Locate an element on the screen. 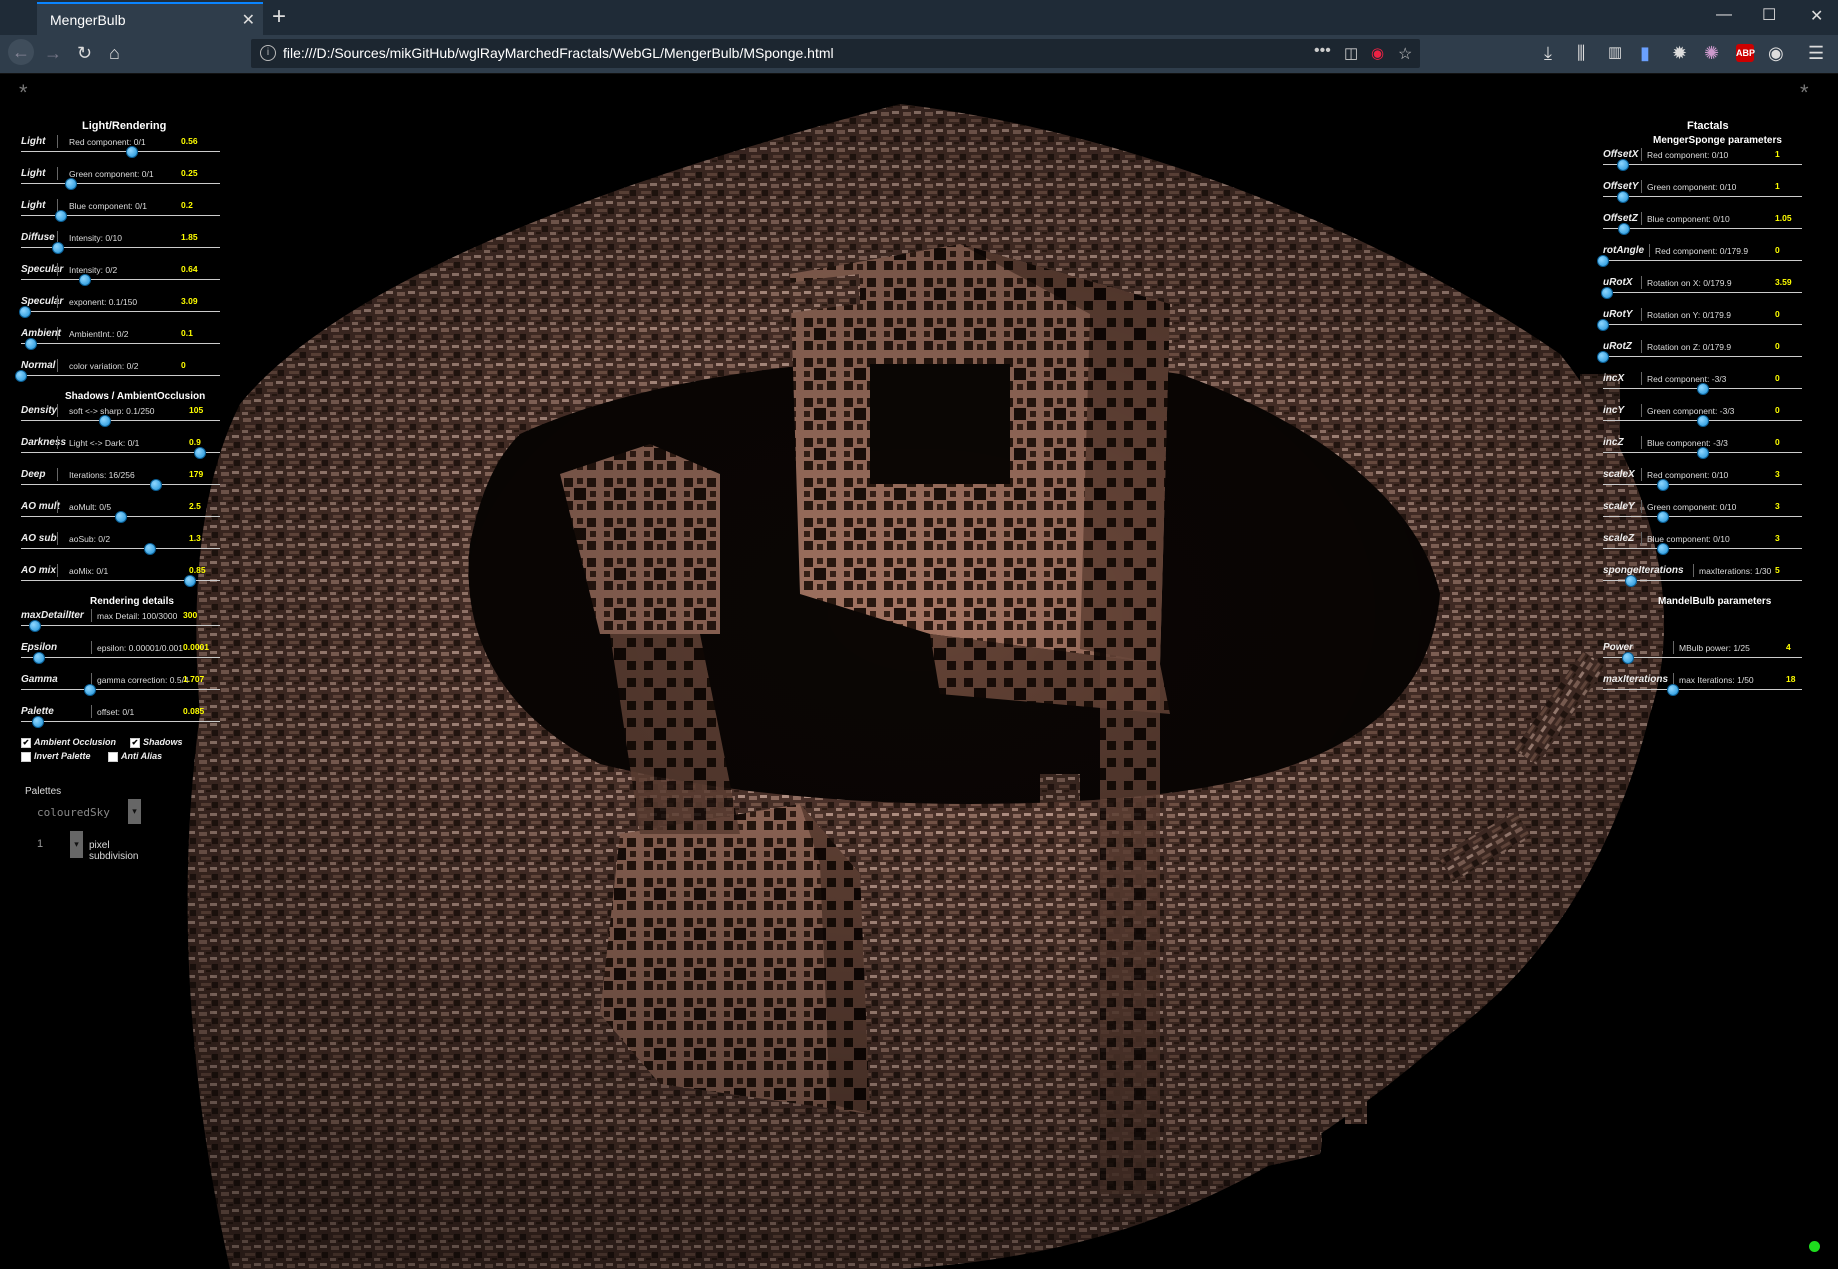  home-icon: ⌂ is located at coordinates (114, 53).